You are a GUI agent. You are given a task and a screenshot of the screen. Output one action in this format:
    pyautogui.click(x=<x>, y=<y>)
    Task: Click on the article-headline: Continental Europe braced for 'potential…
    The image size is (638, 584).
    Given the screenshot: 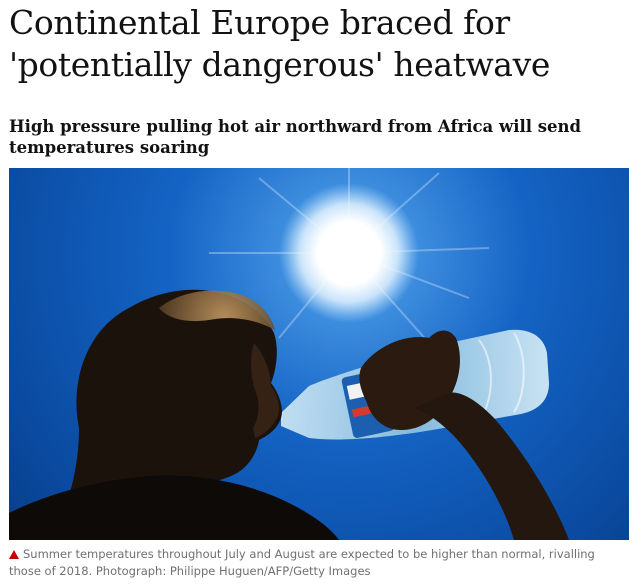 What is the action you would take?
    pyautogui.click(x=279, y=43)
    